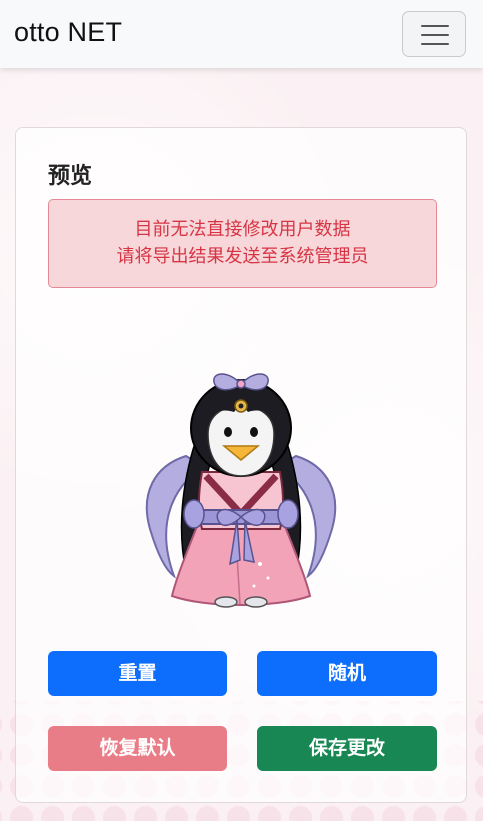 The width and height of the screenshot is (483, 821). Describe the element at coordinates (242, 243) in the screenshot. I see `warning-alert: 目前无法直接修改用户数据 请将导出结果发送至系统管理员` at that location.